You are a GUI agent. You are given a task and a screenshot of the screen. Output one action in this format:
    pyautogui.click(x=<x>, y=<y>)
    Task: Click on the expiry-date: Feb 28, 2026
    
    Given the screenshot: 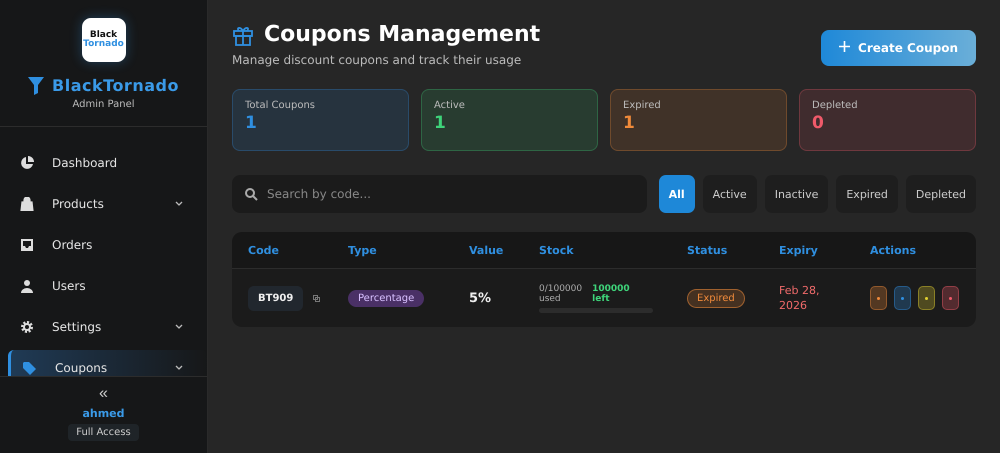 What is the action you would take?
    pyautogui.click(x=799, y=298)
    